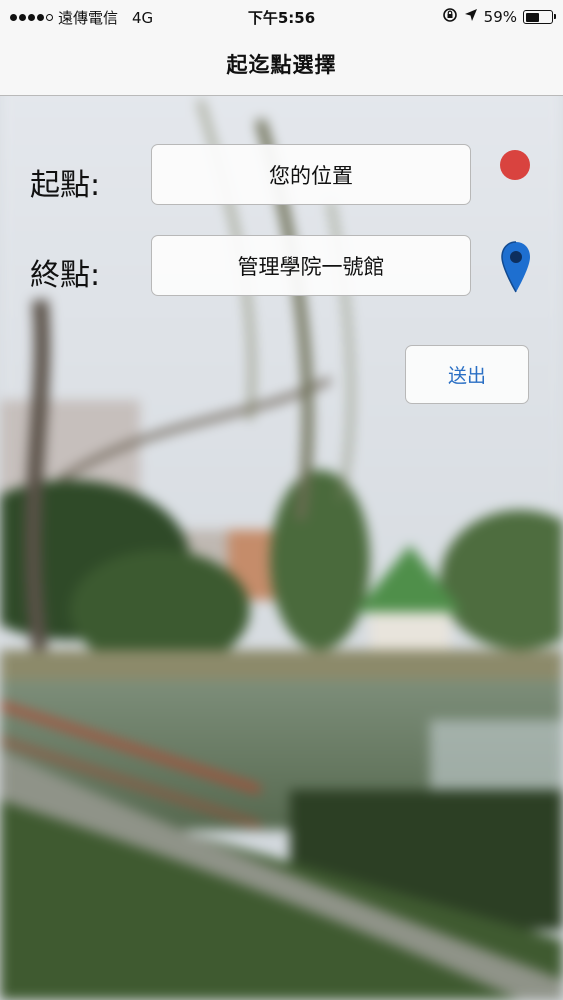 Image resolution: width=563 pixels, height=1000 pixels. Describe the element at coordinates (450, 17) in the screenshot. I see `rotation-lock-icon` at that location.